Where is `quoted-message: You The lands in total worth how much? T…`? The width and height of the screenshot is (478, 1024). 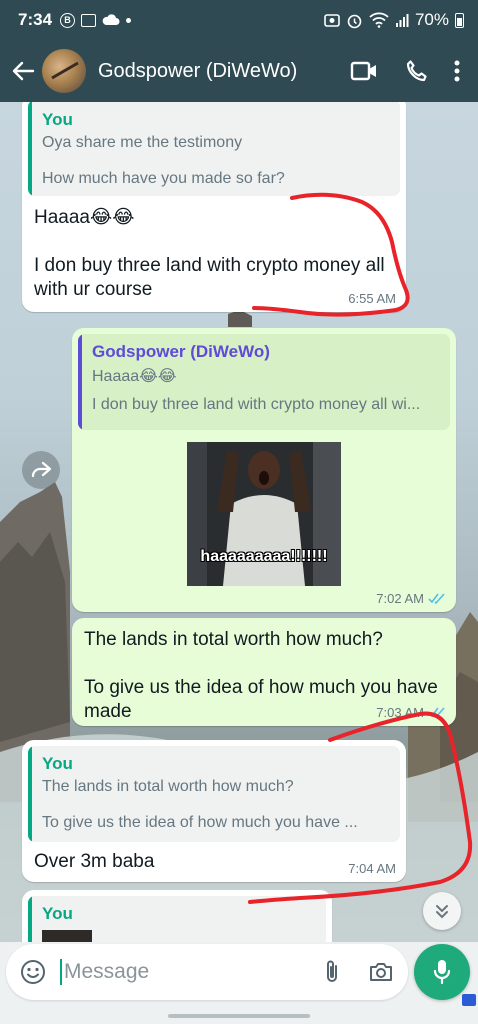
quoted-message: You The lands in total worth how much? T… is located at coordinates (214, 794).